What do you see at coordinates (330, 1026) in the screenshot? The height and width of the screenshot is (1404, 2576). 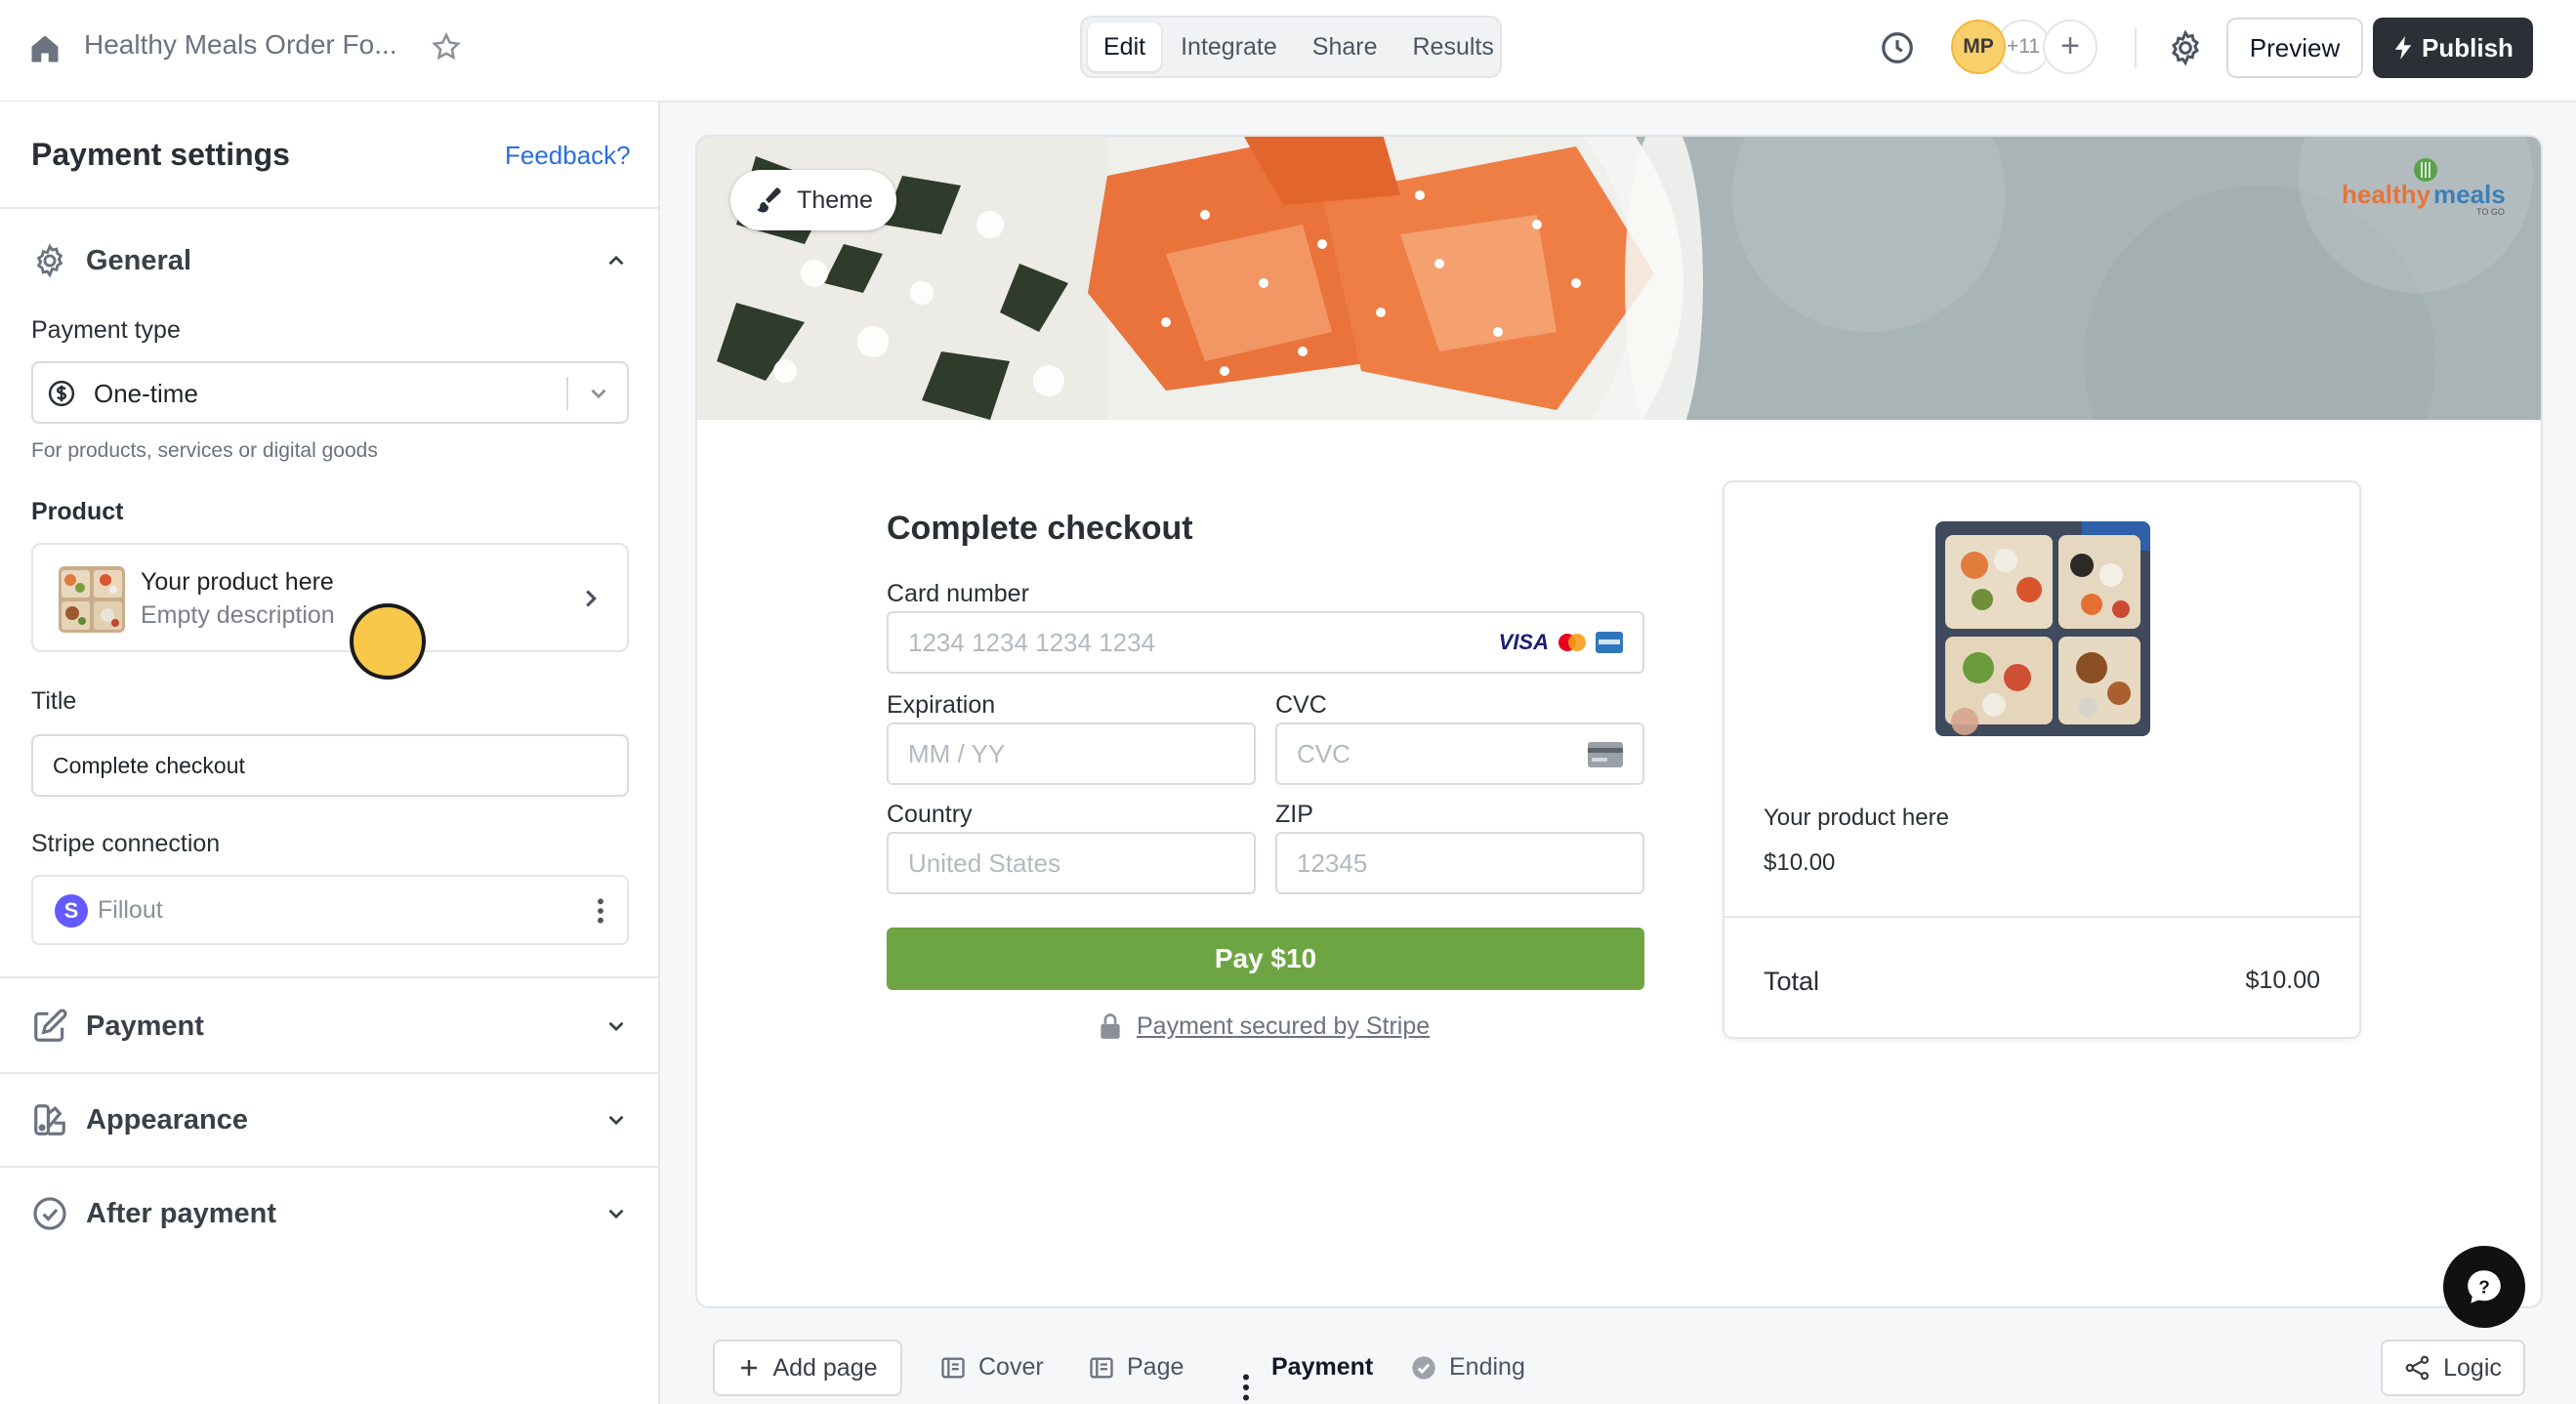 I see `payment-section-header: Payment` at bounding box center [330, 1026].